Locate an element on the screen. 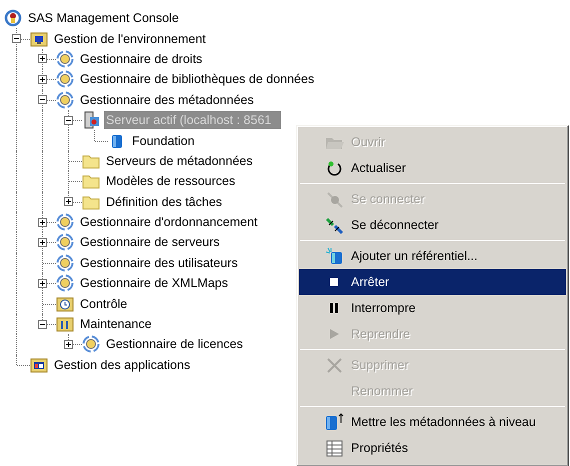 The image size is (570, 466). database-upgrade-icon is located at coordinates (335, 422).